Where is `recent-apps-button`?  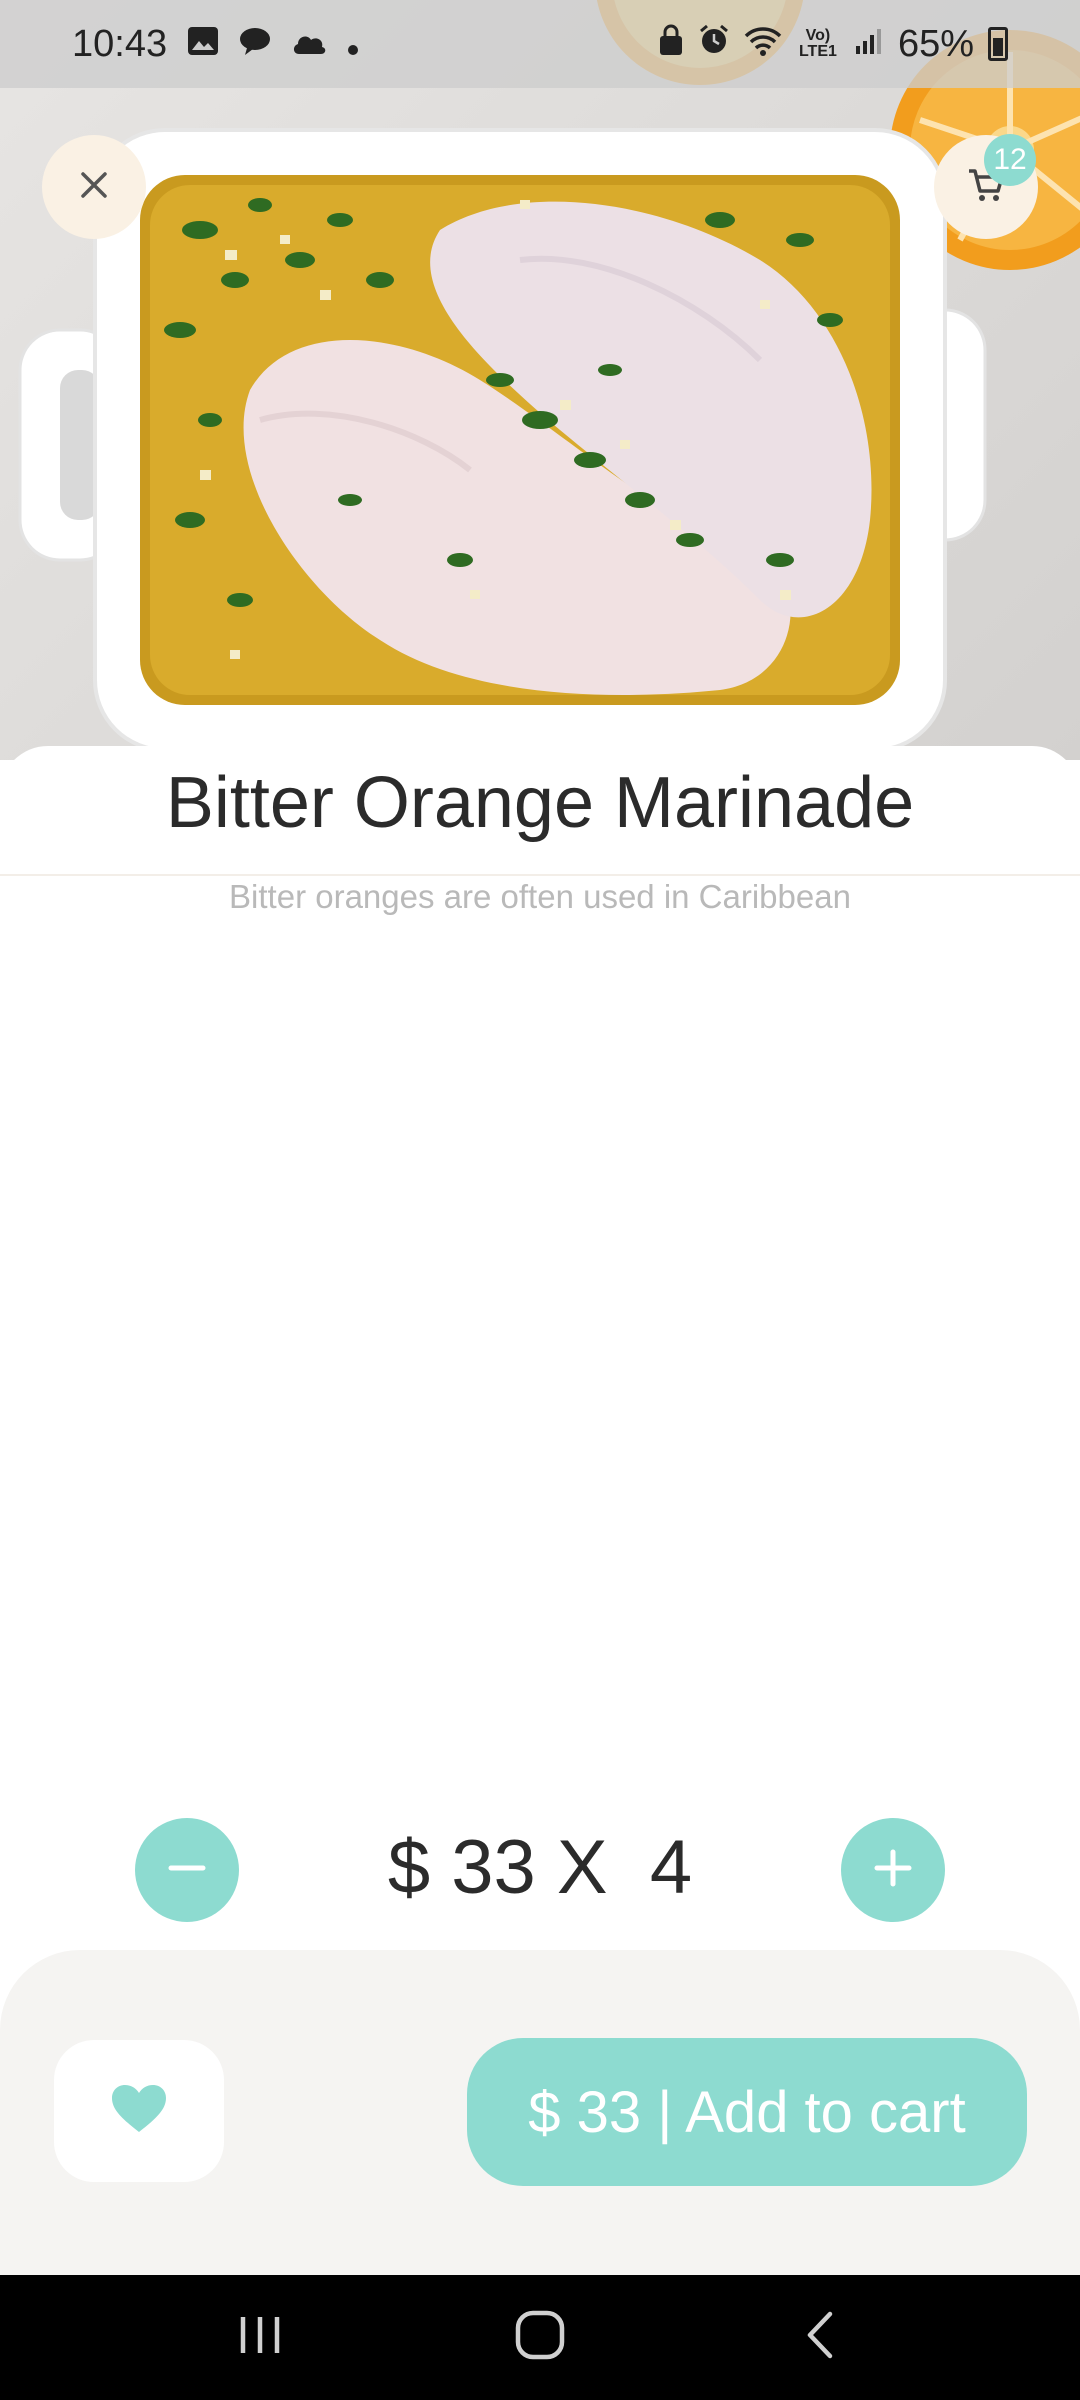
recent-apps-button is located at coordinates (260, 2338).